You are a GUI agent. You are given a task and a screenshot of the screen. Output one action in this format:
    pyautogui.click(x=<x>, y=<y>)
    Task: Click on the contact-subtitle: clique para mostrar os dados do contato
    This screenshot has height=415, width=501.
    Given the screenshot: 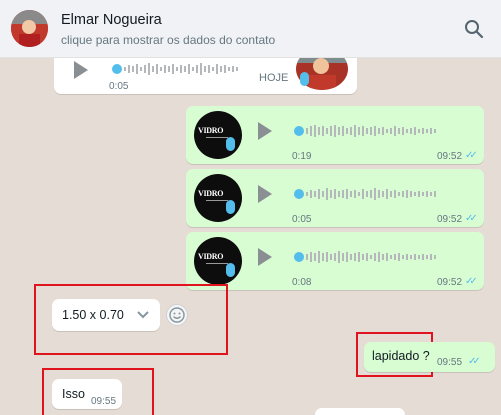 What is the action you would take?
    pyautogui.click(x=168, y=40)
    